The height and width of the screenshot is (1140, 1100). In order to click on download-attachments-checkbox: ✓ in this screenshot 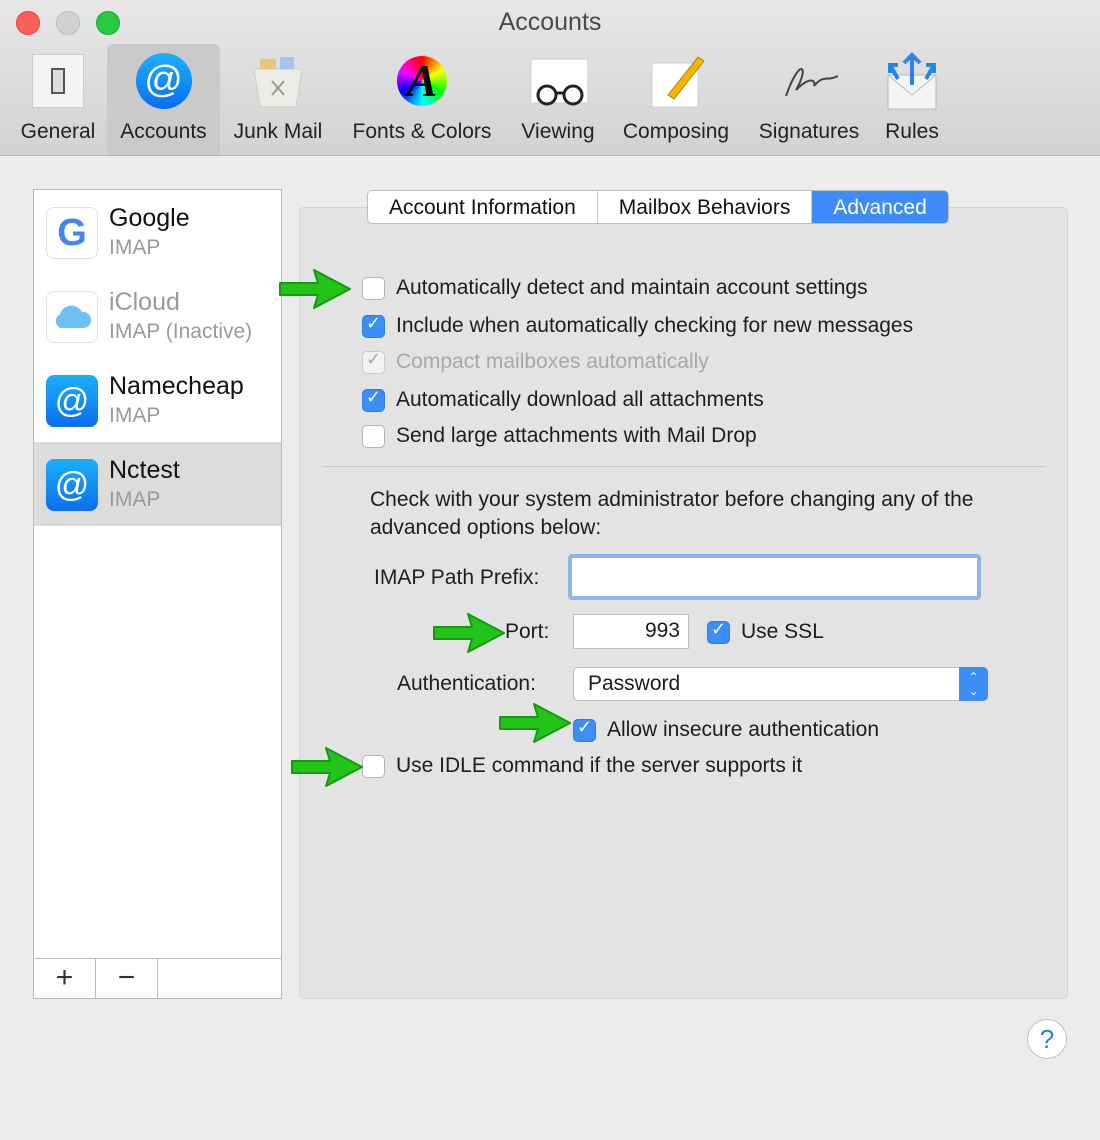, I will do `click(373, 399)`.